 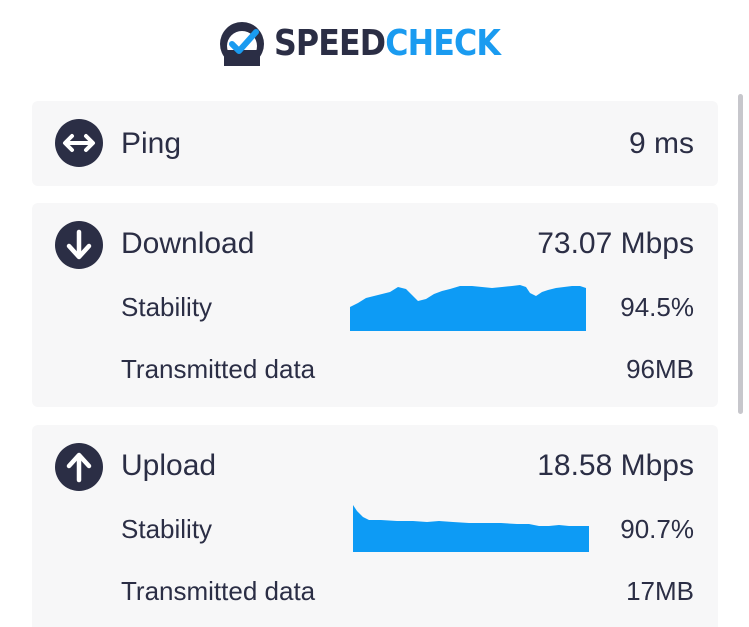 What do you see at coordinates (657, 307) in the screenshot?
I see `download-stability-value: 94.5%` at bounding box center [657, 307].